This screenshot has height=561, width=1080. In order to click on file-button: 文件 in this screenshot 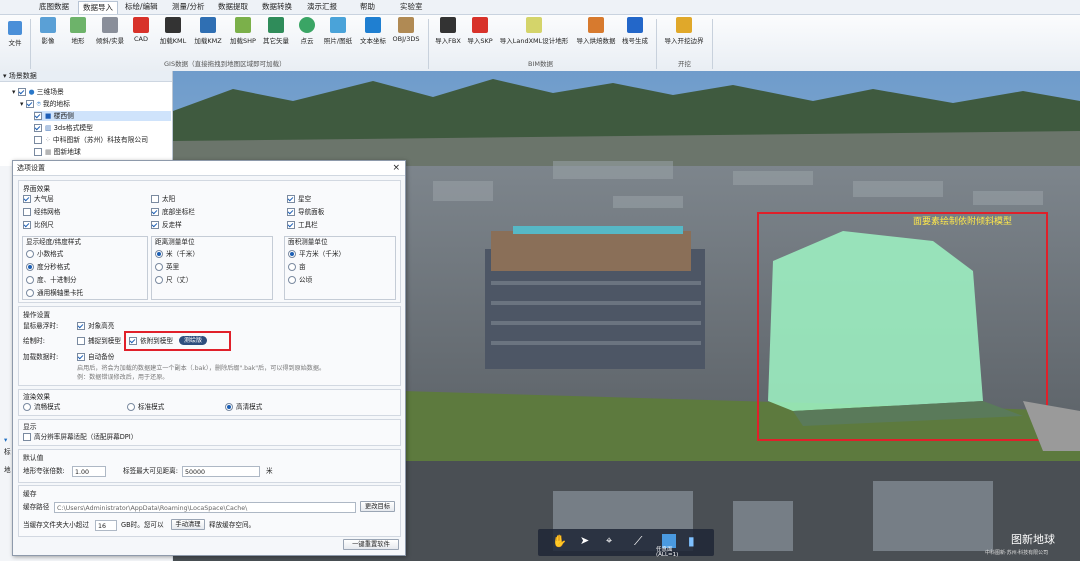, I will do `click(15, 37)`.